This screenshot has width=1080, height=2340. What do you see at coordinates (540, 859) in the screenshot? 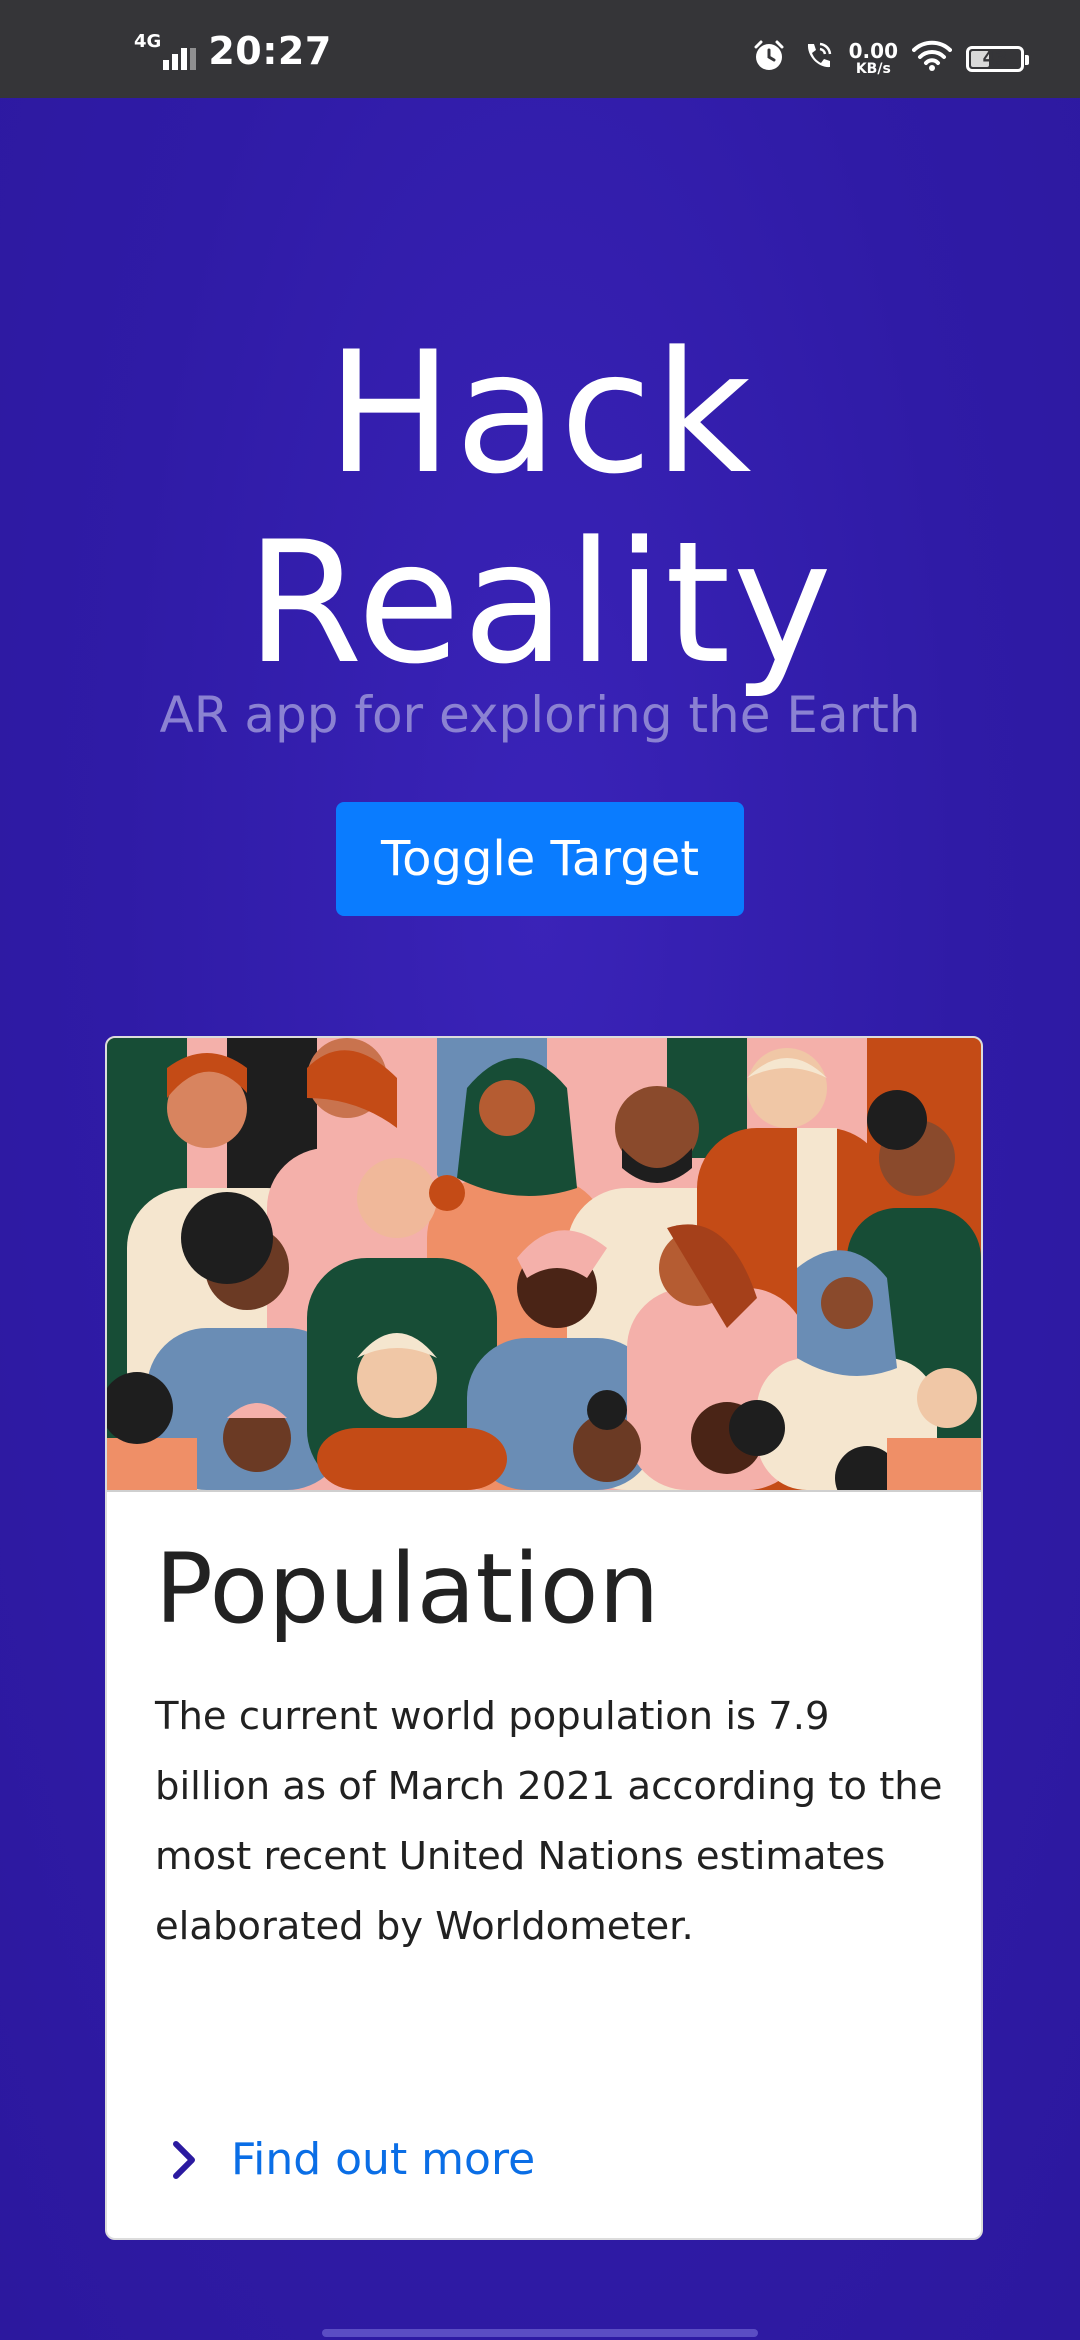
I see `toggle-target-button: Toggle Target` at bounding box center [540, 859].